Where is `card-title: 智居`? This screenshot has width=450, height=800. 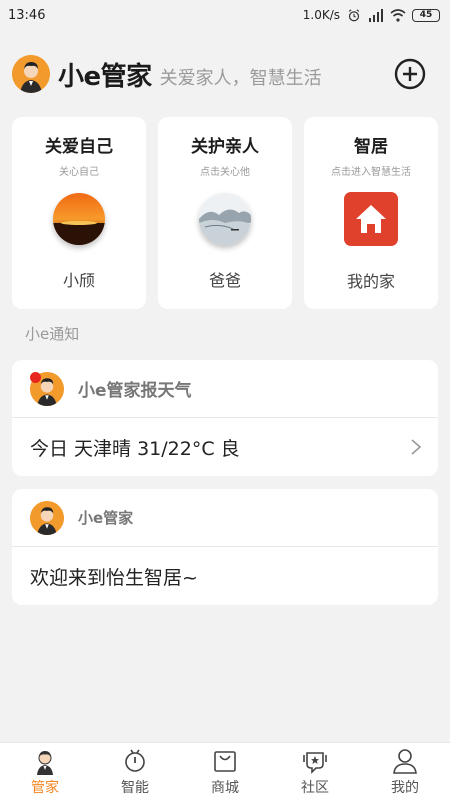 card-title: 智居 is located at coordinates (371, 147).